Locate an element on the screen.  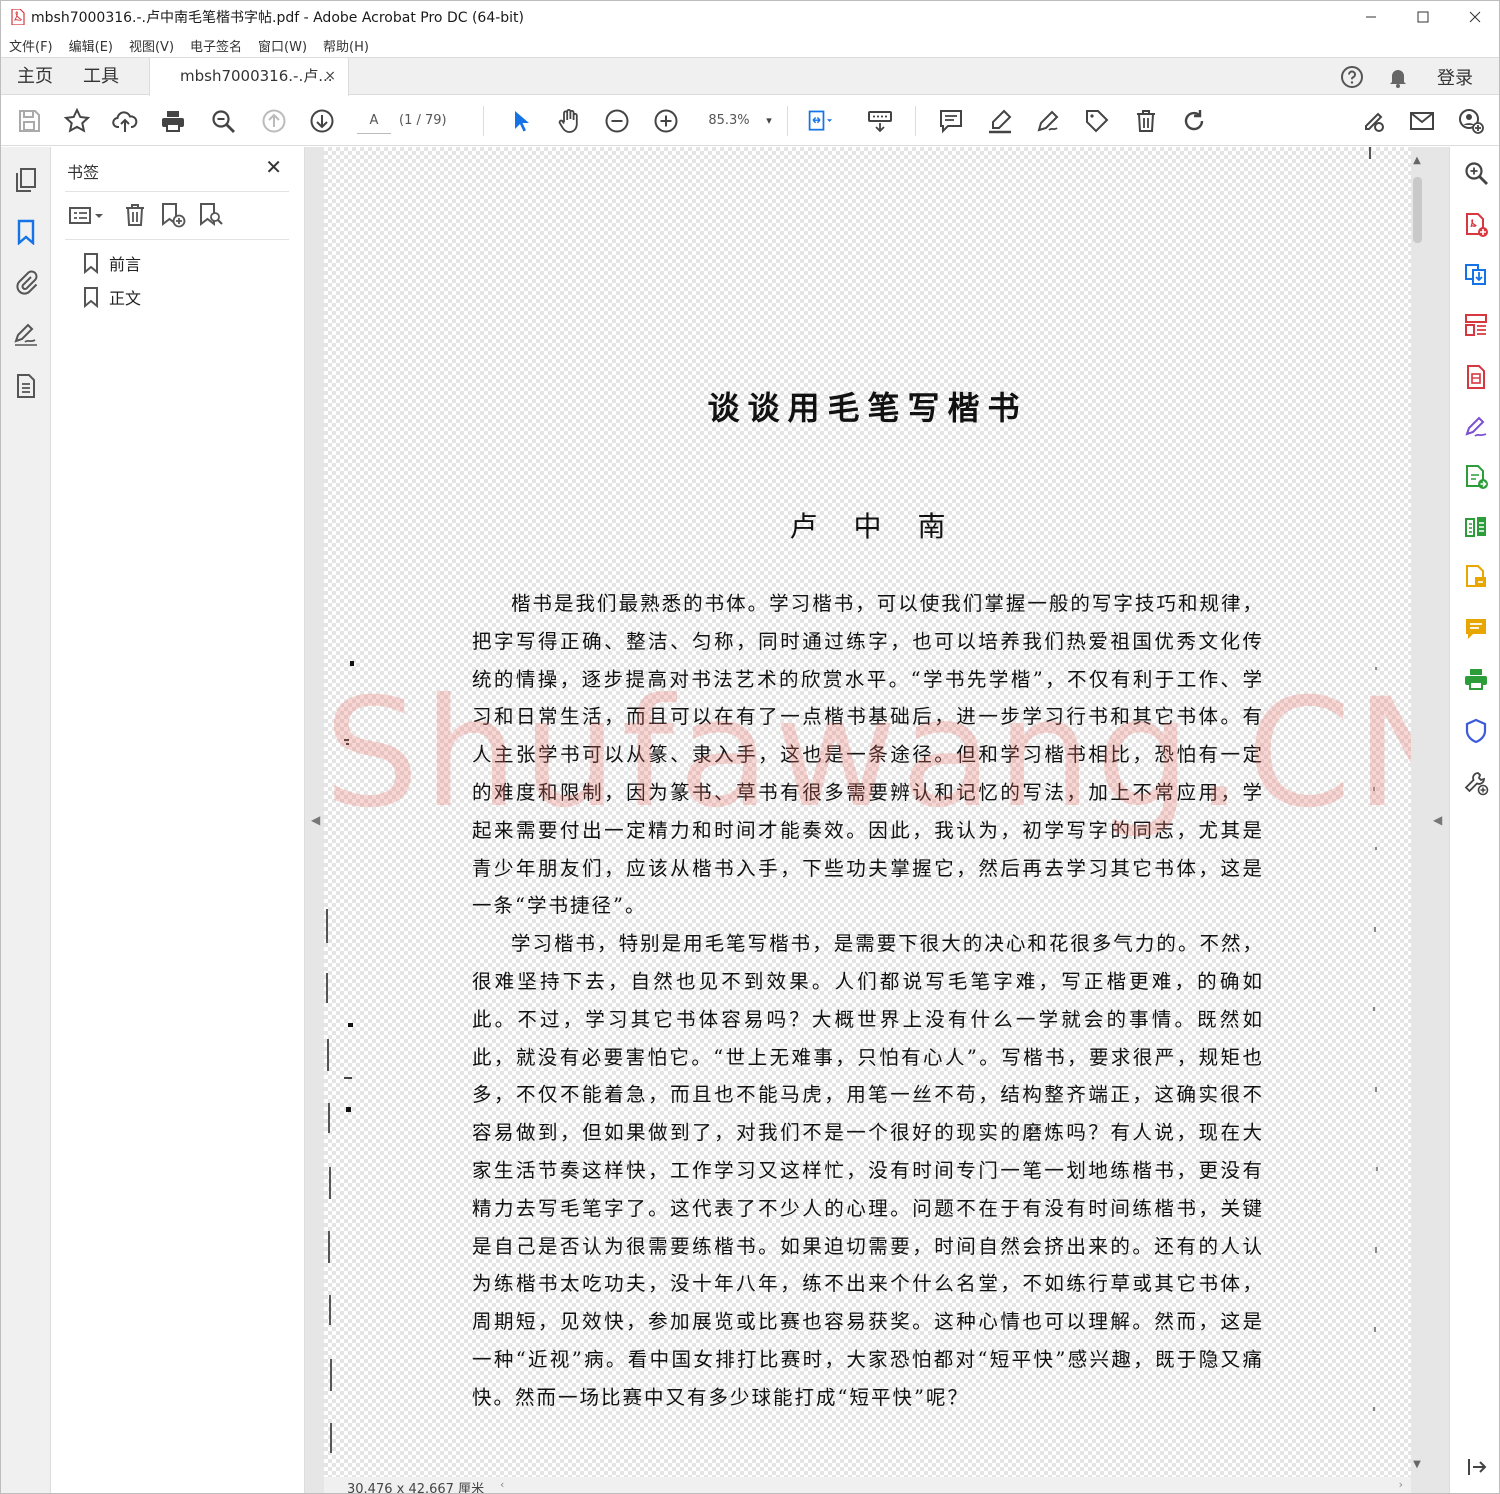
more-tools-button is located at coordinates (1476, 783).